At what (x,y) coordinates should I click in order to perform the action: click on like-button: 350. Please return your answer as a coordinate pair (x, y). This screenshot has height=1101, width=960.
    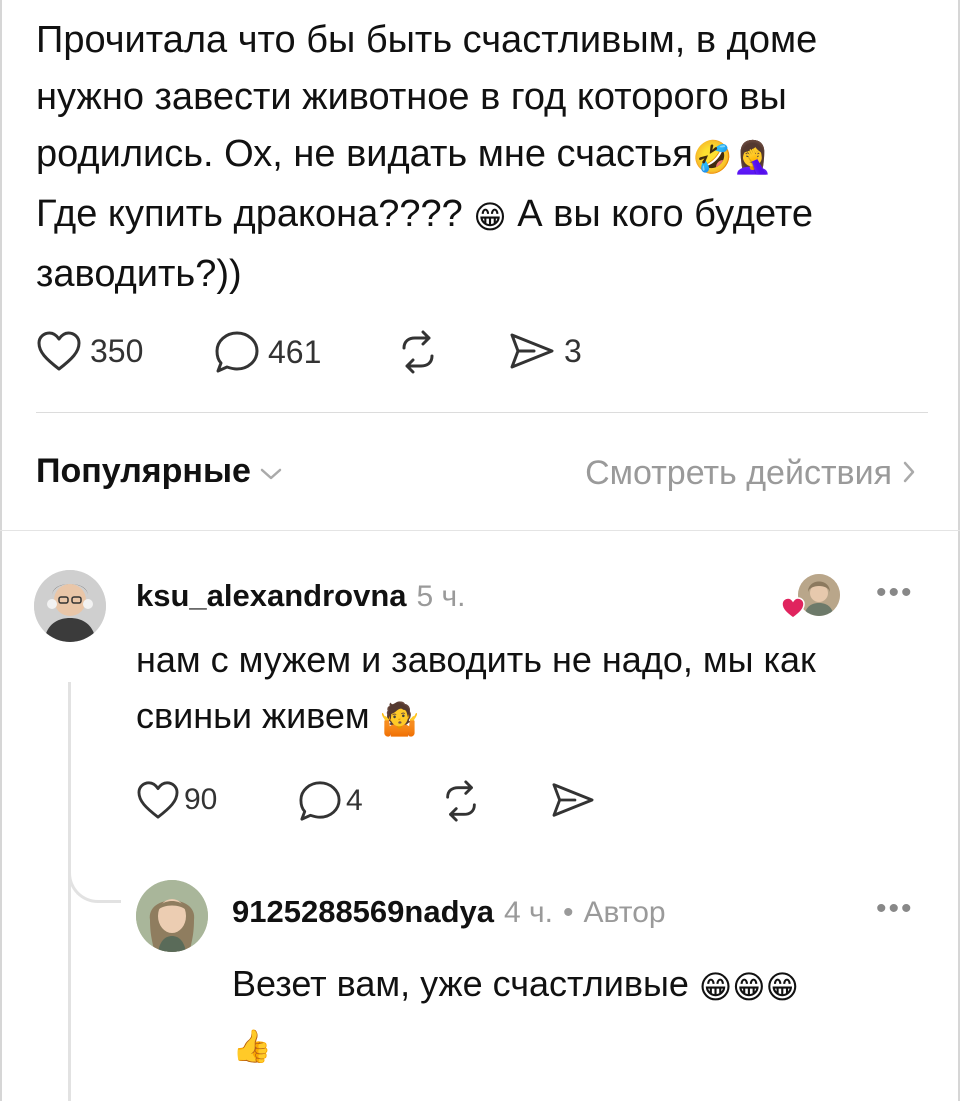
    Looking at the image, I should click on (89, 351).